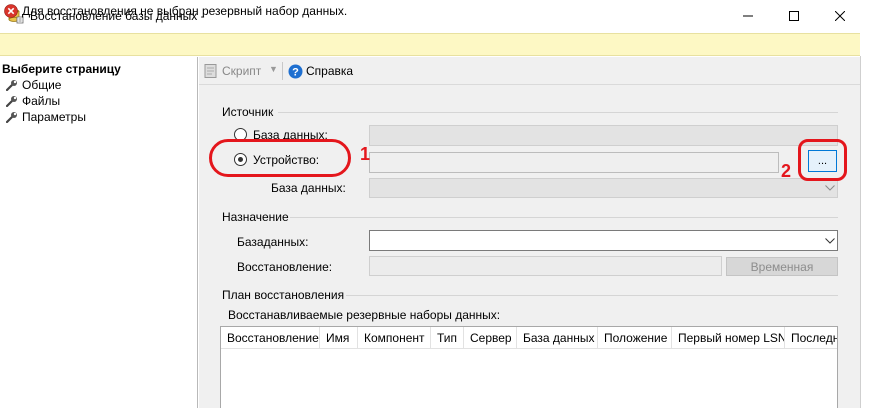 The width and height of the screenshot is (886, 408). Describe the element at coordinates (574, 162) in the screenshot. I see `device-path-field` at that location.